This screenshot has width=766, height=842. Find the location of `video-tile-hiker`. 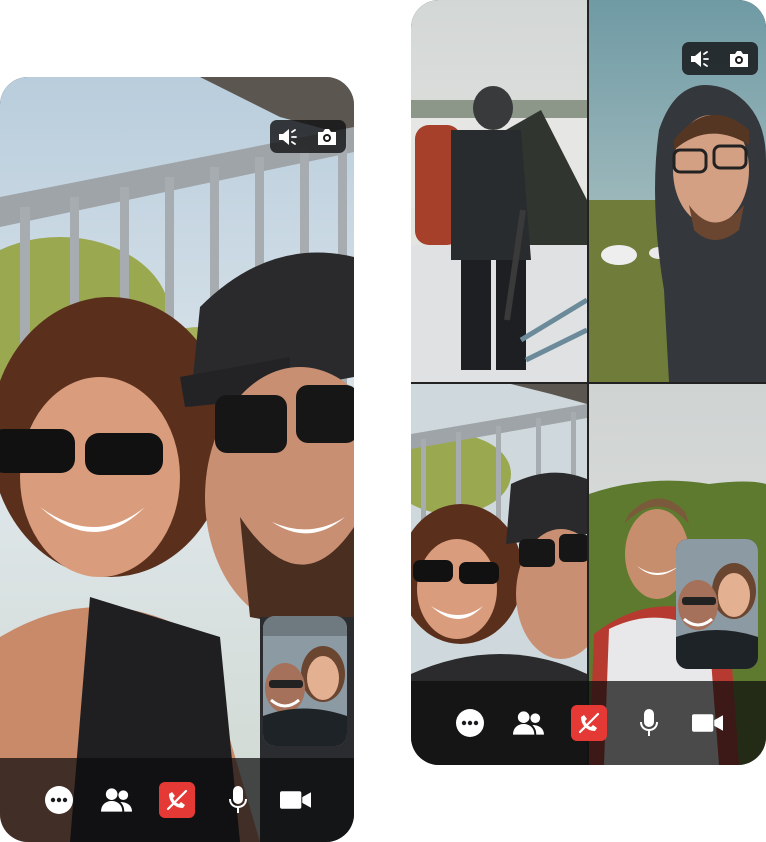

video-tile-hiker is located at coordinates (499, 191).